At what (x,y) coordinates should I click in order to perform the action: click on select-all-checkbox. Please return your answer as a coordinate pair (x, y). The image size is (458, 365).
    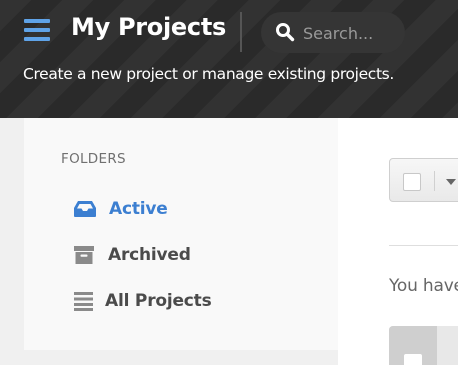
    Looking at the image, I should click on (412, 182).